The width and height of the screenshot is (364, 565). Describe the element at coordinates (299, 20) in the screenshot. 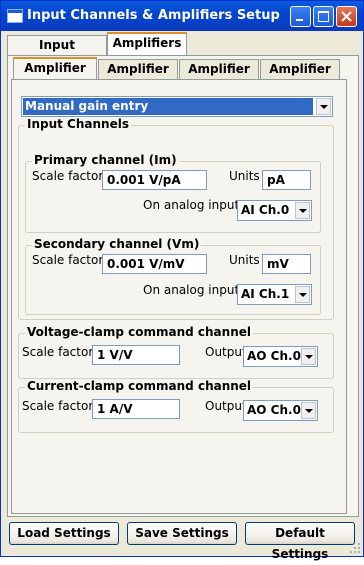

I see `minimize-icon` at that location.